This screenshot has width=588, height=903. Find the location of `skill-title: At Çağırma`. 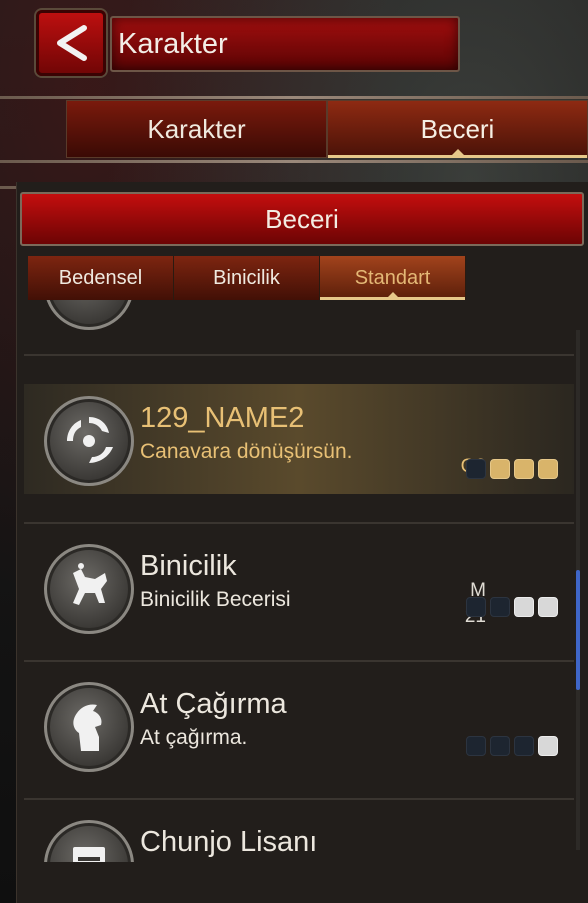

skill-title: At Çağırma is located at coordinates (213, 704).